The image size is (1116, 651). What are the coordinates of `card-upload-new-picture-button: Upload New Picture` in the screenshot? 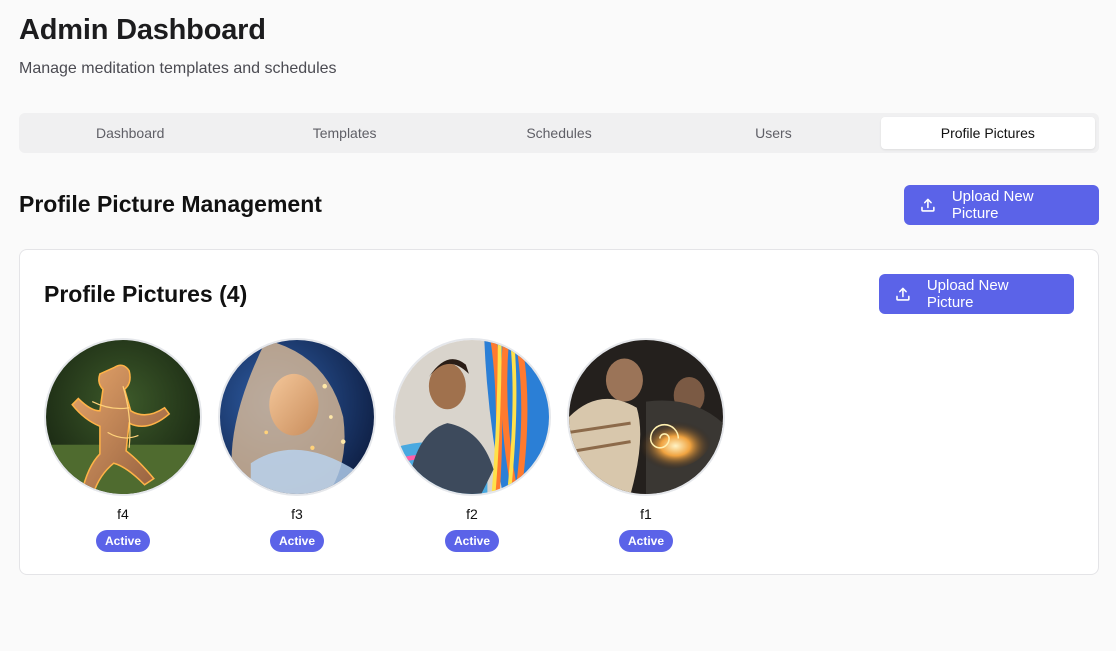 It's located at (976, 294).